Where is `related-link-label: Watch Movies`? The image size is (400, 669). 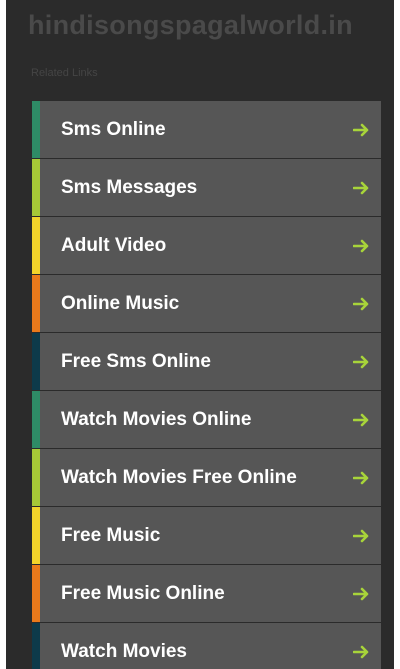
related-link-label: Watch Movies is located at coordinates (124, 652).